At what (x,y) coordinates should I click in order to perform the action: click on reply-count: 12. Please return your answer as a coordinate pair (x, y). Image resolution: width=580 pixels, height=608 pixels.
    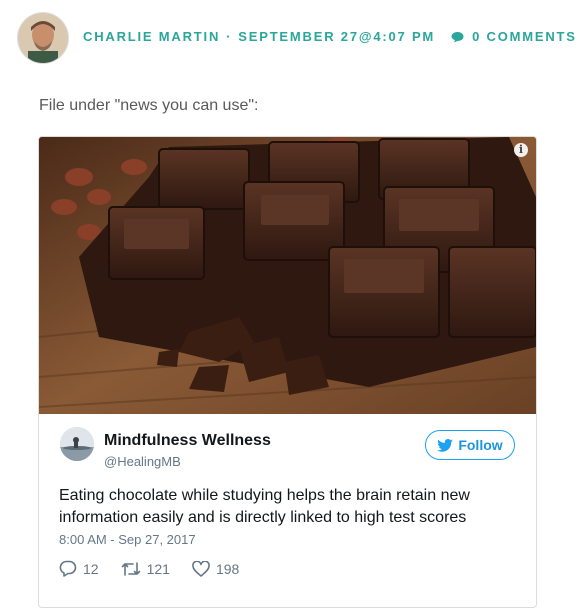
    Looking at the image, I should click on (91, 568).